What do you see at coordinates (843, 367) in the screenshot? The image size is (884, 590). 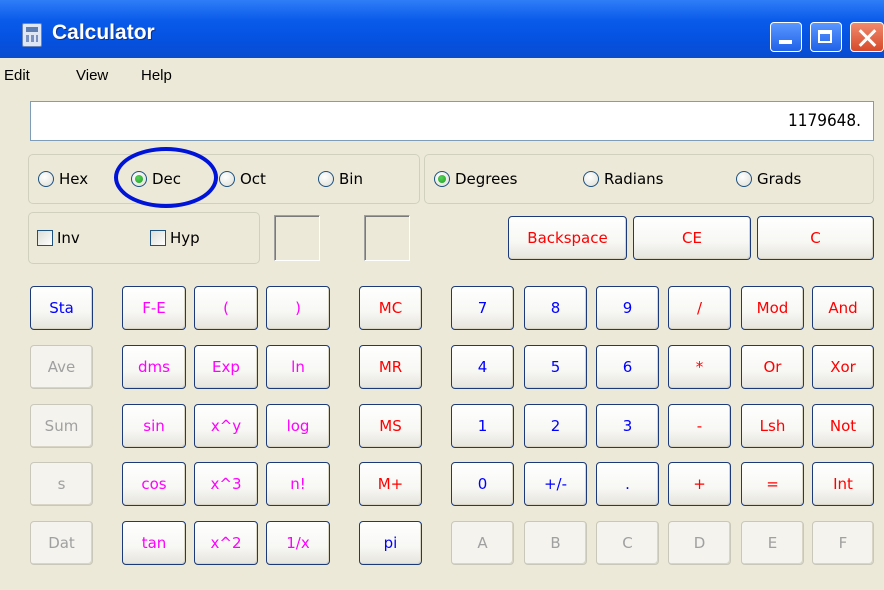 I see `key-xor: Xor` at bounding box center [843, 367].